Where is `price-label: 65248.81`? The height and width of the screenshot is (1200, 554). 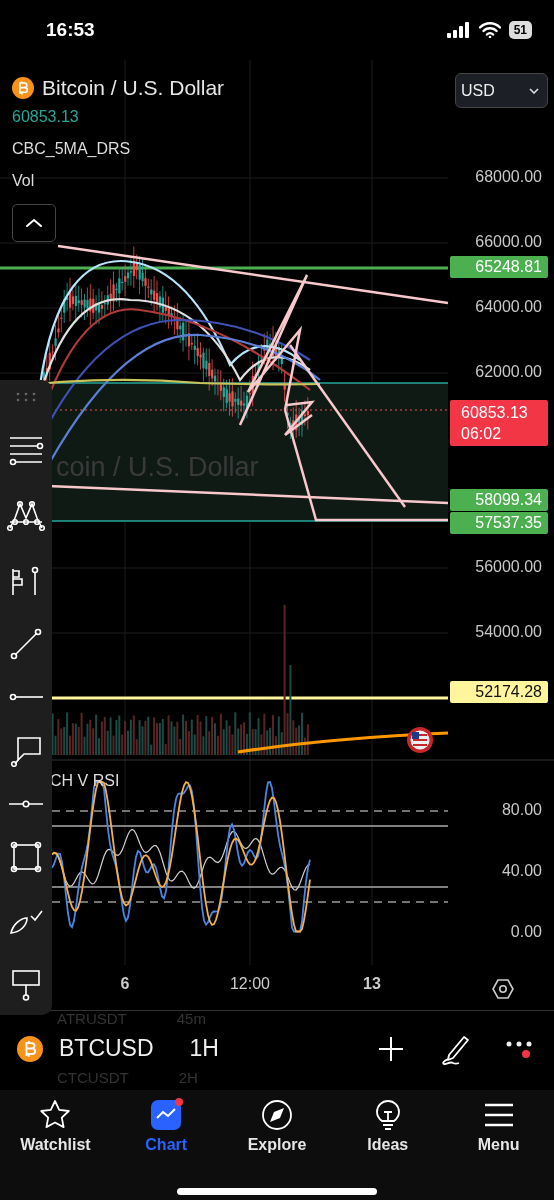
price-label: 65248.81 is located at coordinates (499, 267).